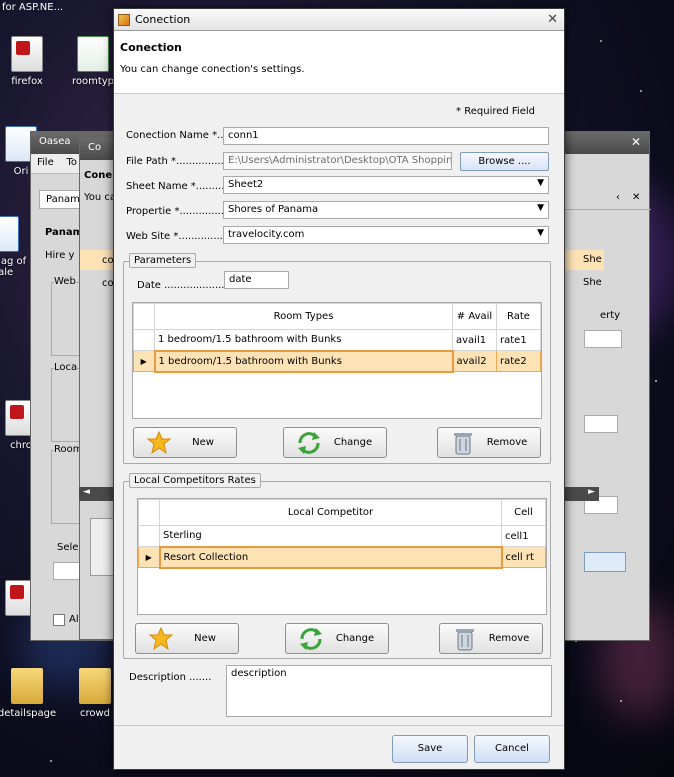  I want to click on select-value: Sheet2, so click(246, 184).